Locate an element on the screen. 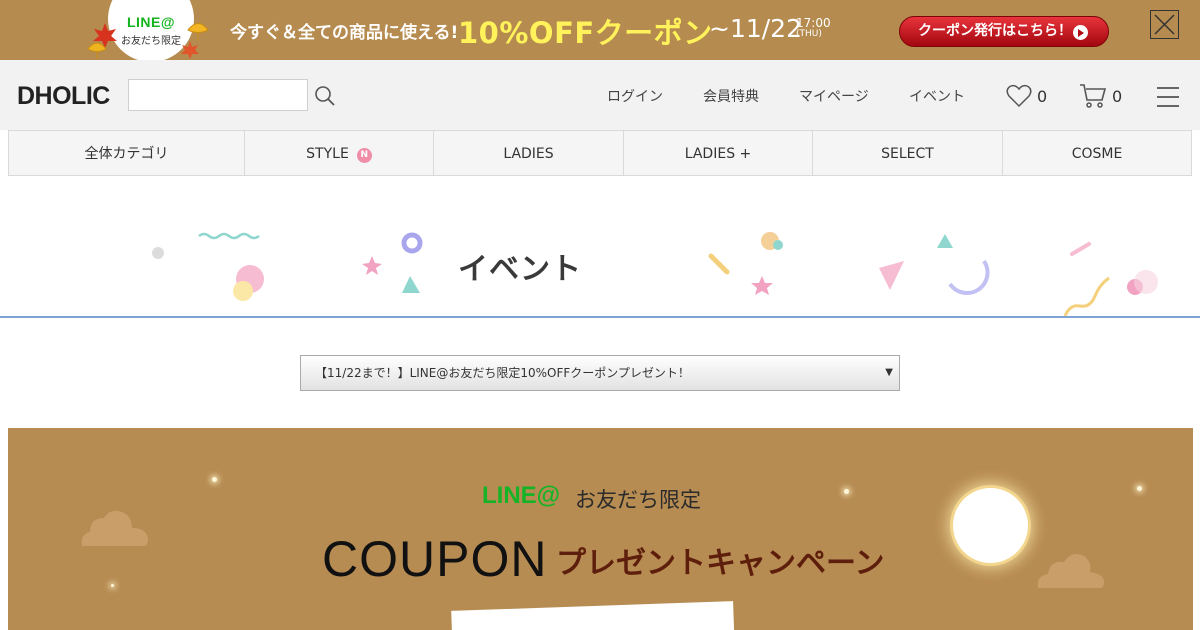 The width and height of the screenshot is (1200, 630). line-logo: LINE@ is located at coordinates (521, 495).